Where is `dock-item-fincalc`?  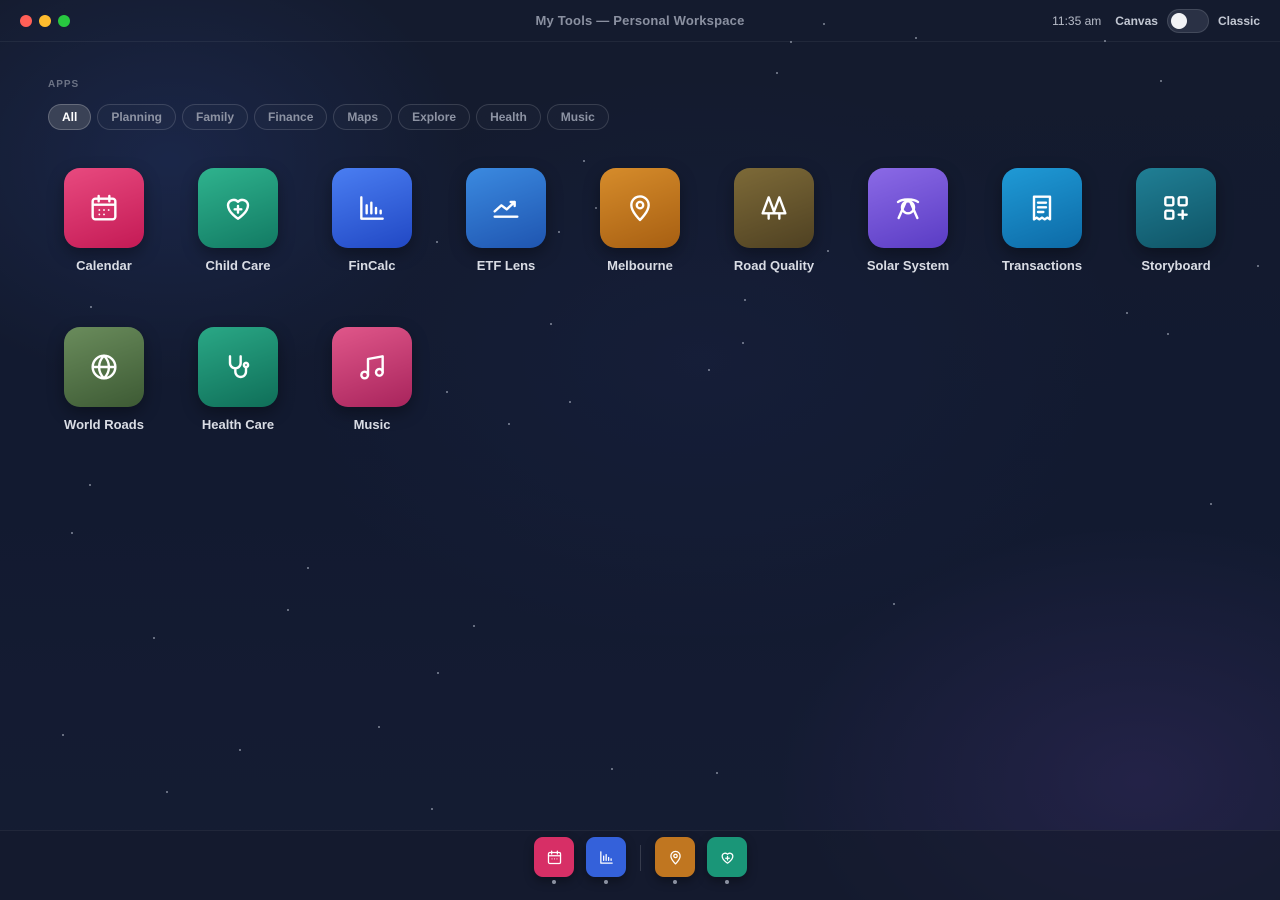
dock-item-fincalc is located at coordinates (606, 863).